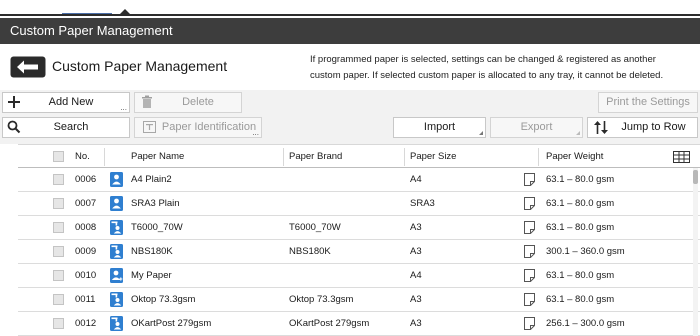 This screenshot has width=700, height=336. What do you see at coordinates (574, 156) in the screenshot?
I see `column-header-paper-weight: Paper Weight` at bounding box center [574, 156].